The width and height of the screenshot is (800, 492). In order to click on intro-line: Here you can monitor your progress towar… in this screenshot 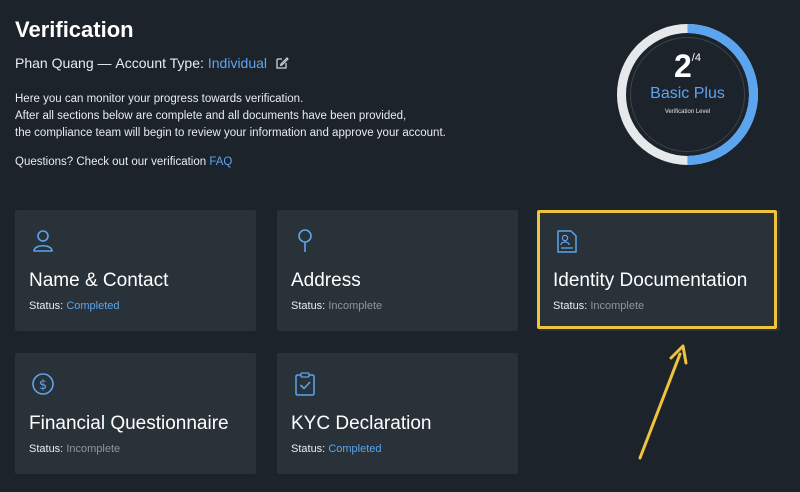, I will do `click(159, 99)`.